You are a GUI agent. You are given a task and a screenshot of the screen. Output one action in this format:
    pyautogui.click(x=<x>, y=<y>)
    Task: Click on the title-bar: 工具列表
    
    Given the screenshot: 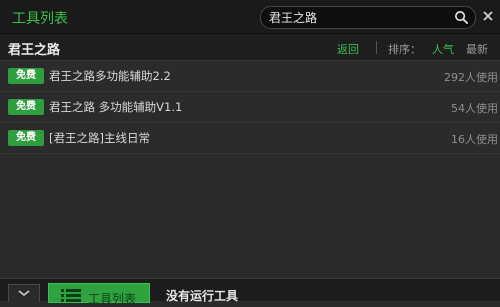 What is the action you would take?
    pyautogui.click(x=250, y=17)
    